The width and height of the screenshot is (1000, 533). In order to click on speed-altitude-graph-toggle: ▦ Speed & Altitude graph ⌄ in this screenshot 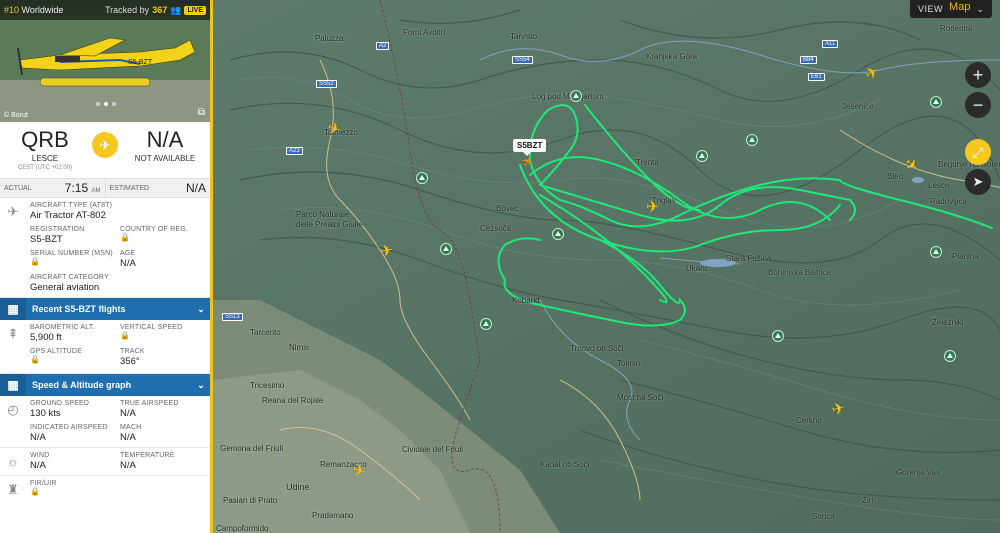, I will do `click(105, 385)`.